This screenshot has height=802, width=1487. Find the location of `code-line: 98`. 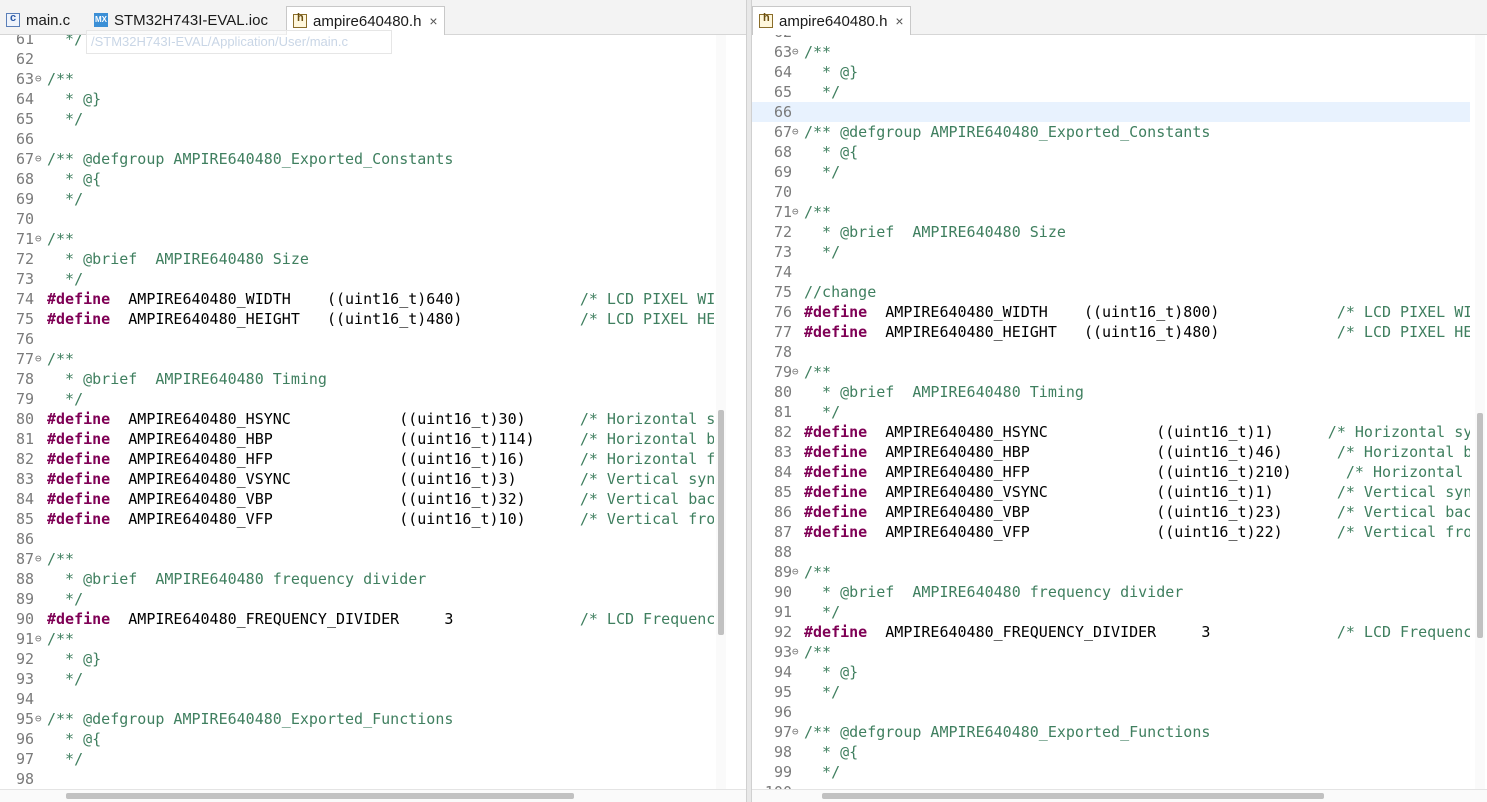

code-line: 98 is located at coordinates (357, 779).